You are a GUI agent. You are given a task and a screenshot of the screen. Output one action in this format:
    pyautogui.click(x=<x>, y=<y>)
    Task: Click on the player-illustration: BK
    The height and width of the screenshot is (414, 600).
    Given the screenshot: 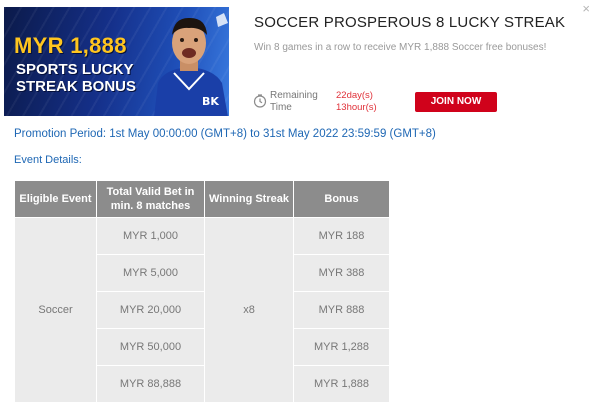 What is the action you would take?
    pyautogui.click(x=191, y=64)
    